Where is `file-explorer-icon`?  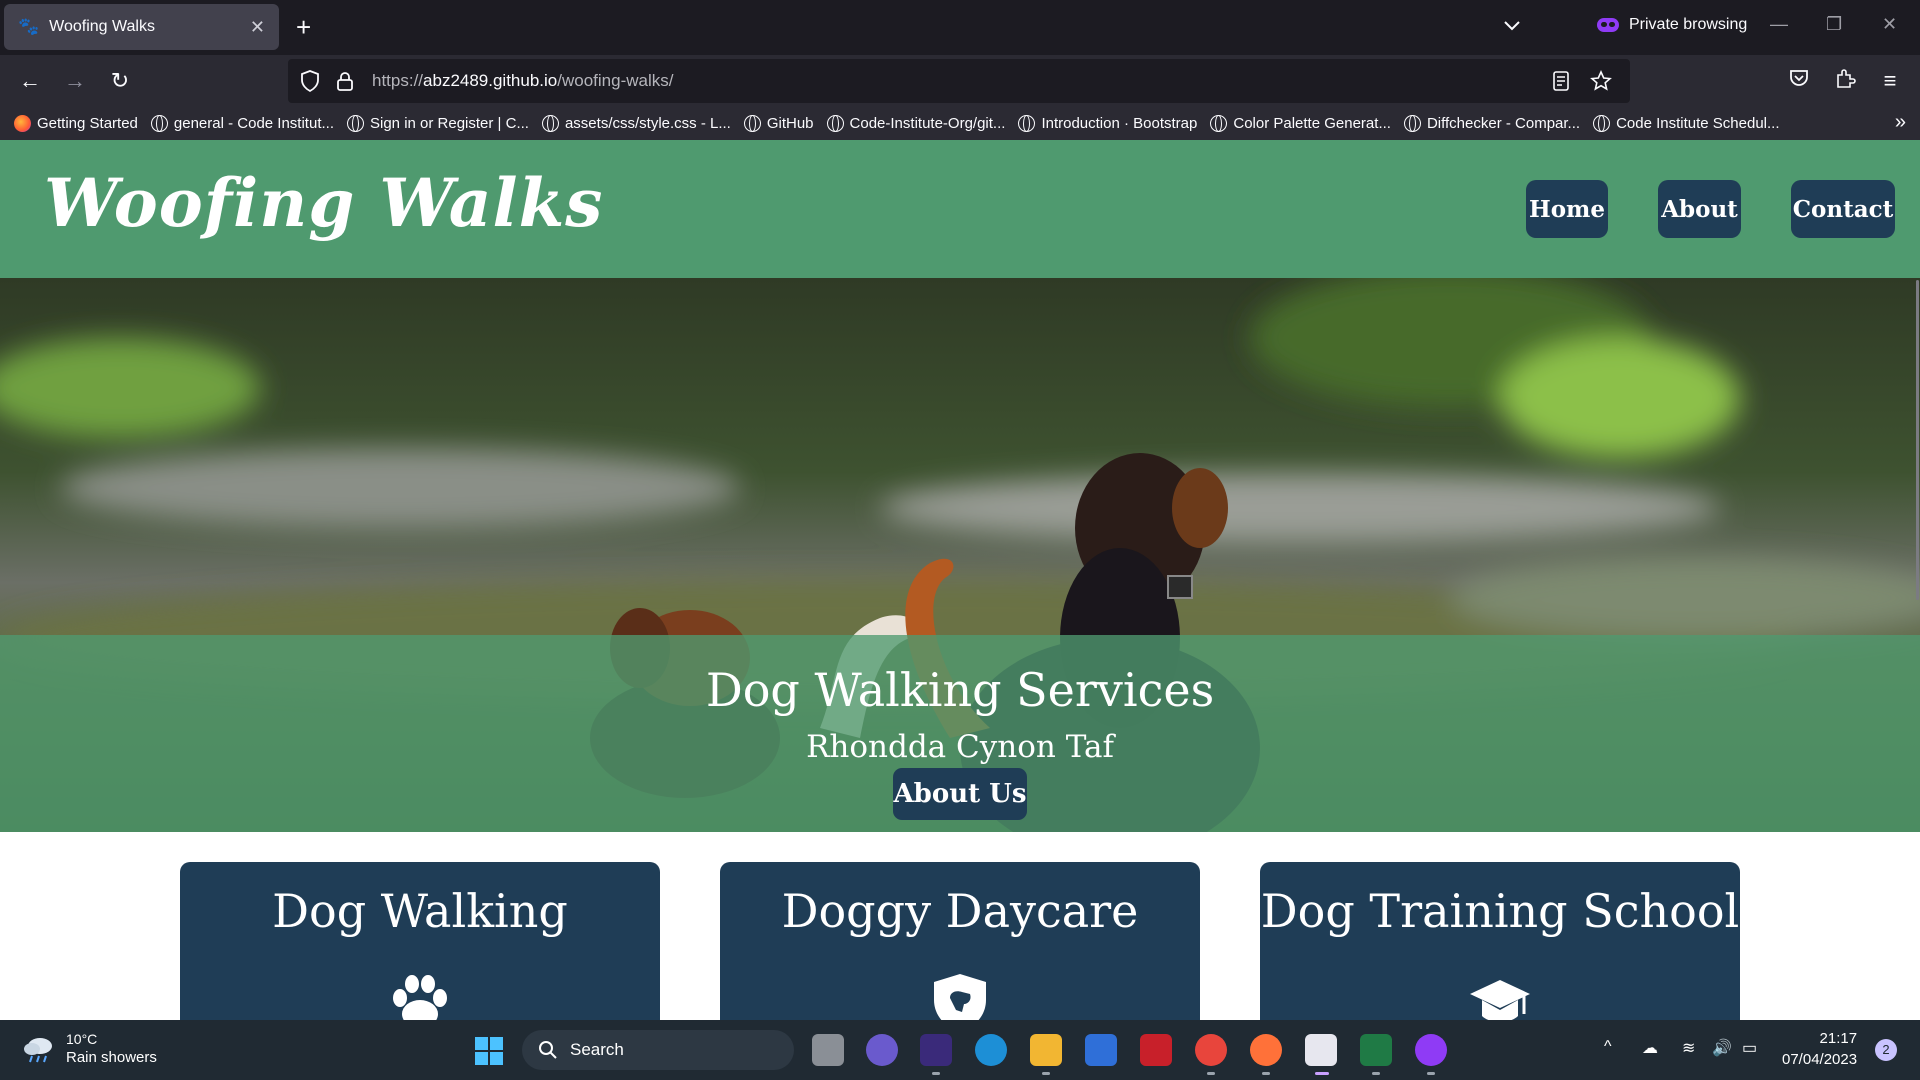
file-explorer-icon is located at coordinates (1046, 1050).